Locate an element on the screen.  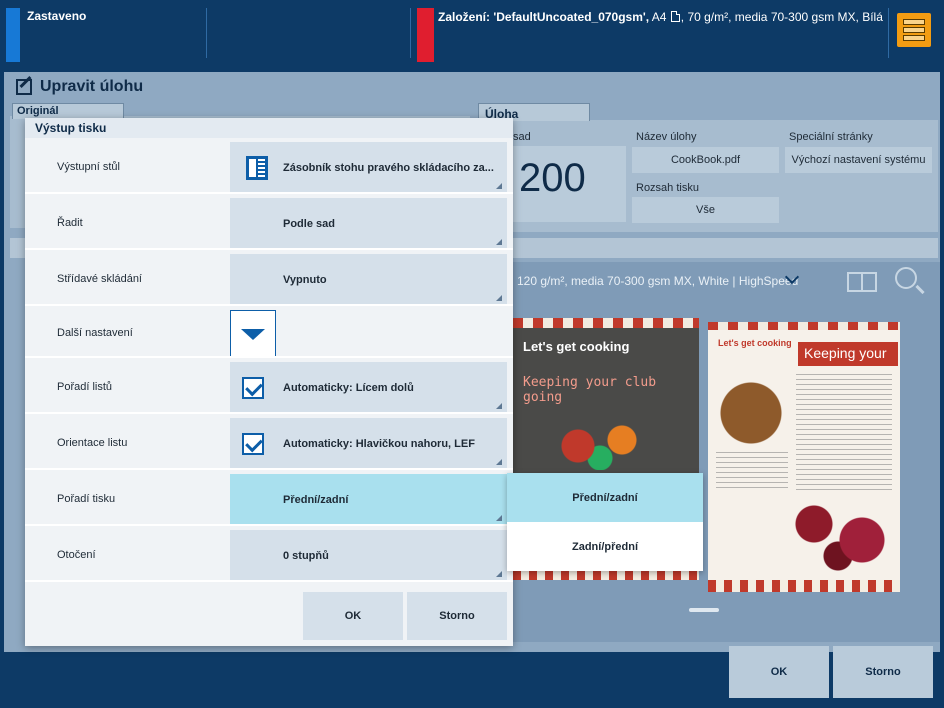
special-pages-label: Speciální stránky is located at coordinates (831, 137).